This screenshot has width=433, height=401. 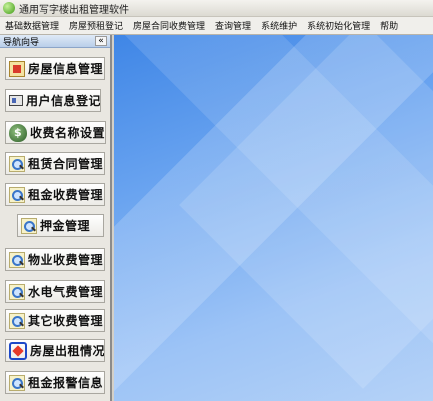 What do you see at coordinates (66, 383) in the screenshot?
I see `nav-item-label: 租金报警信息` at bounding box center [66, 383].